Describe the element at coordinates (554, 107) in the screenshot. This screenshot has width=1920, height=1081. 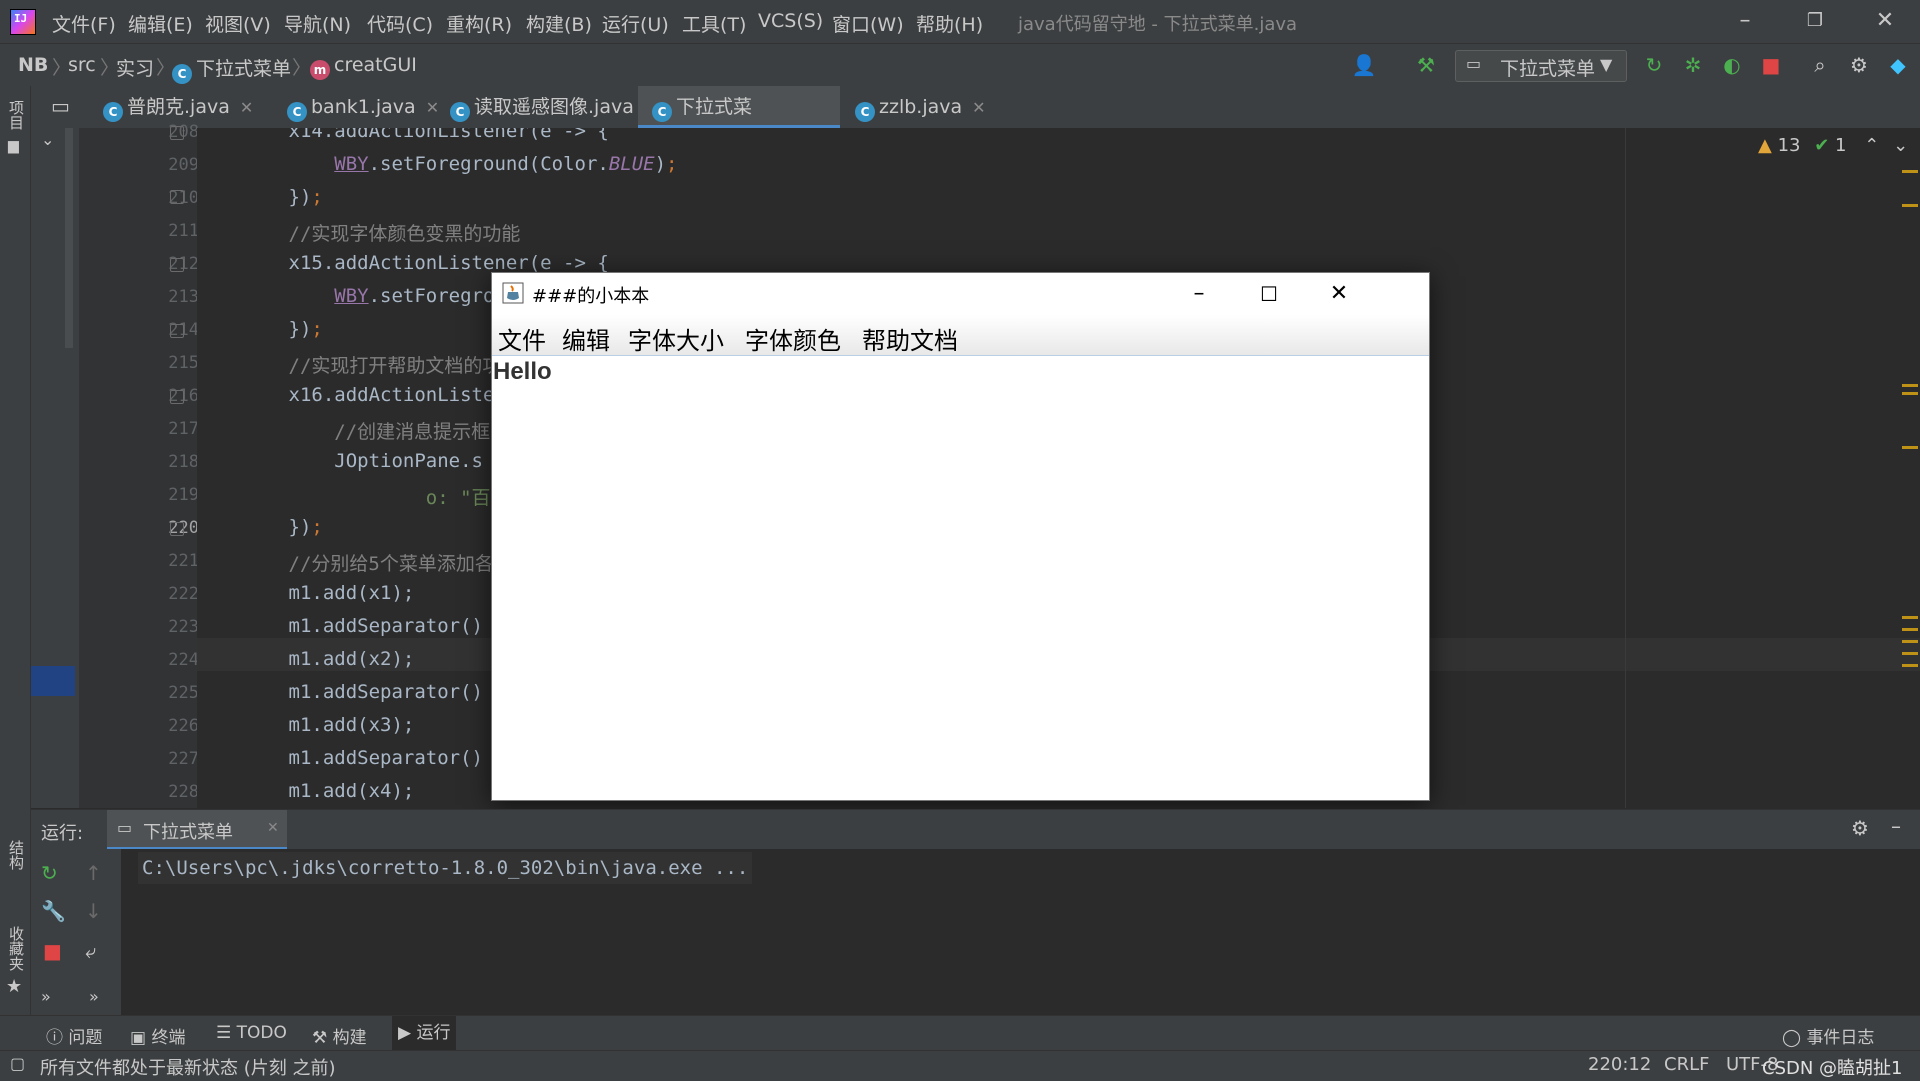
I see `tab-read-image: C读取遥感图像.java✕` at that location.